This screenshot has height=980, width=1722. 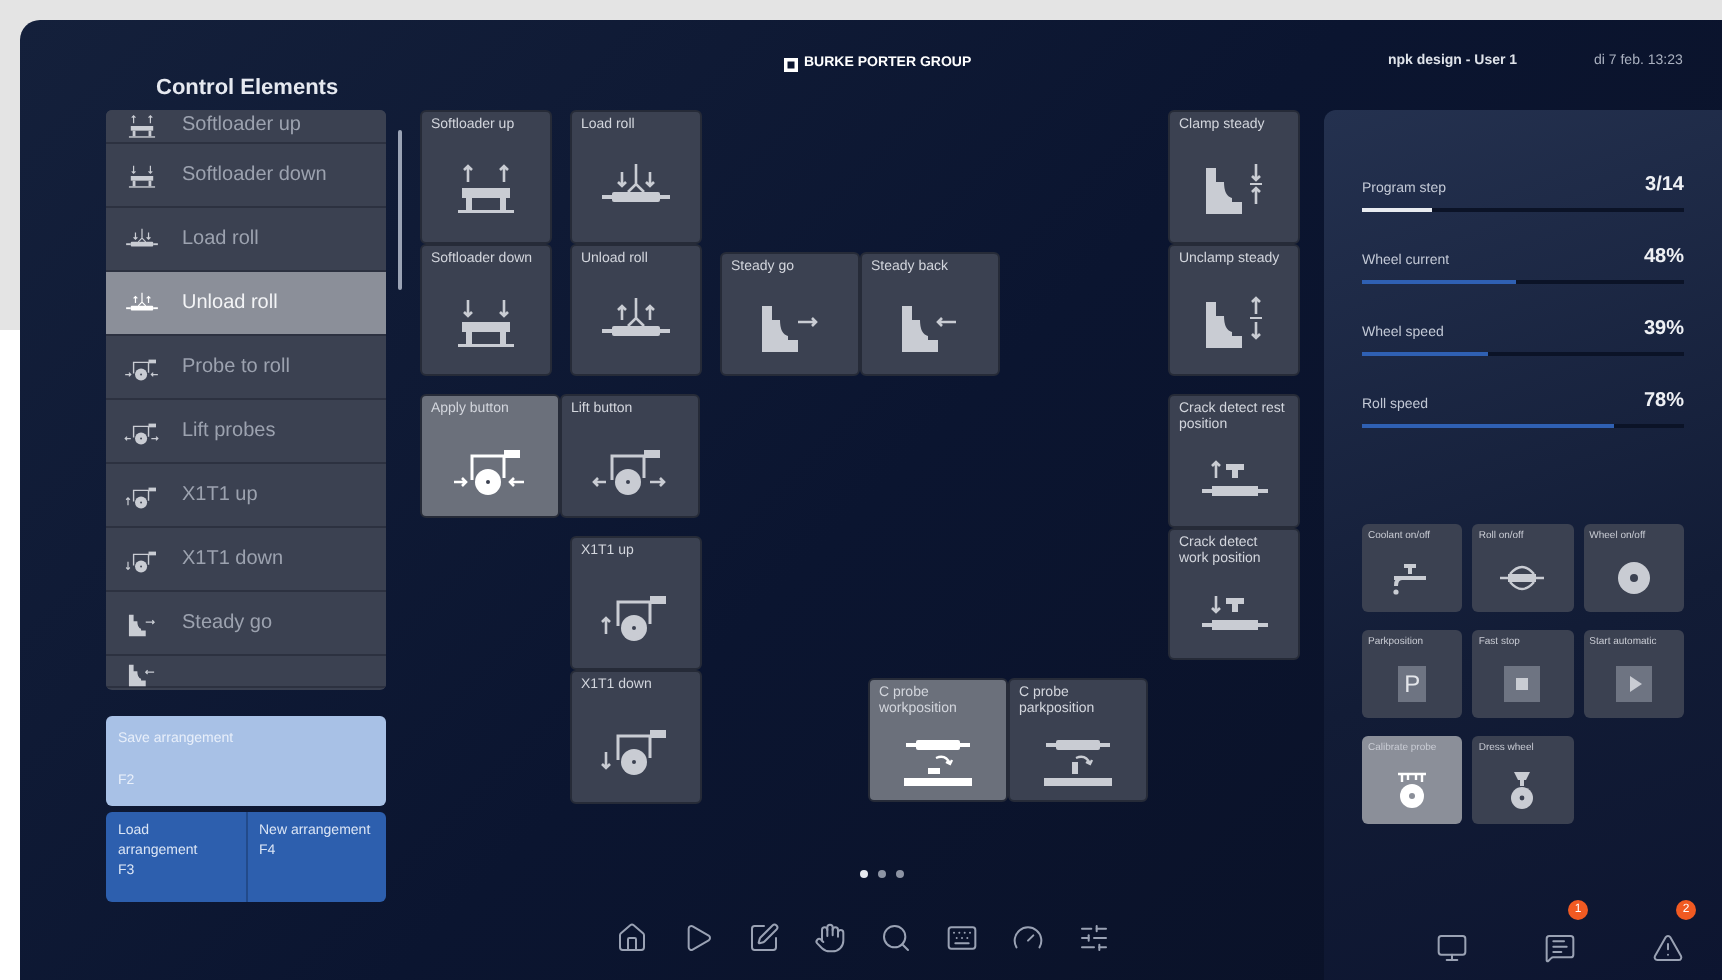 I want to click on scrollbar, so click(x=400, y=210).